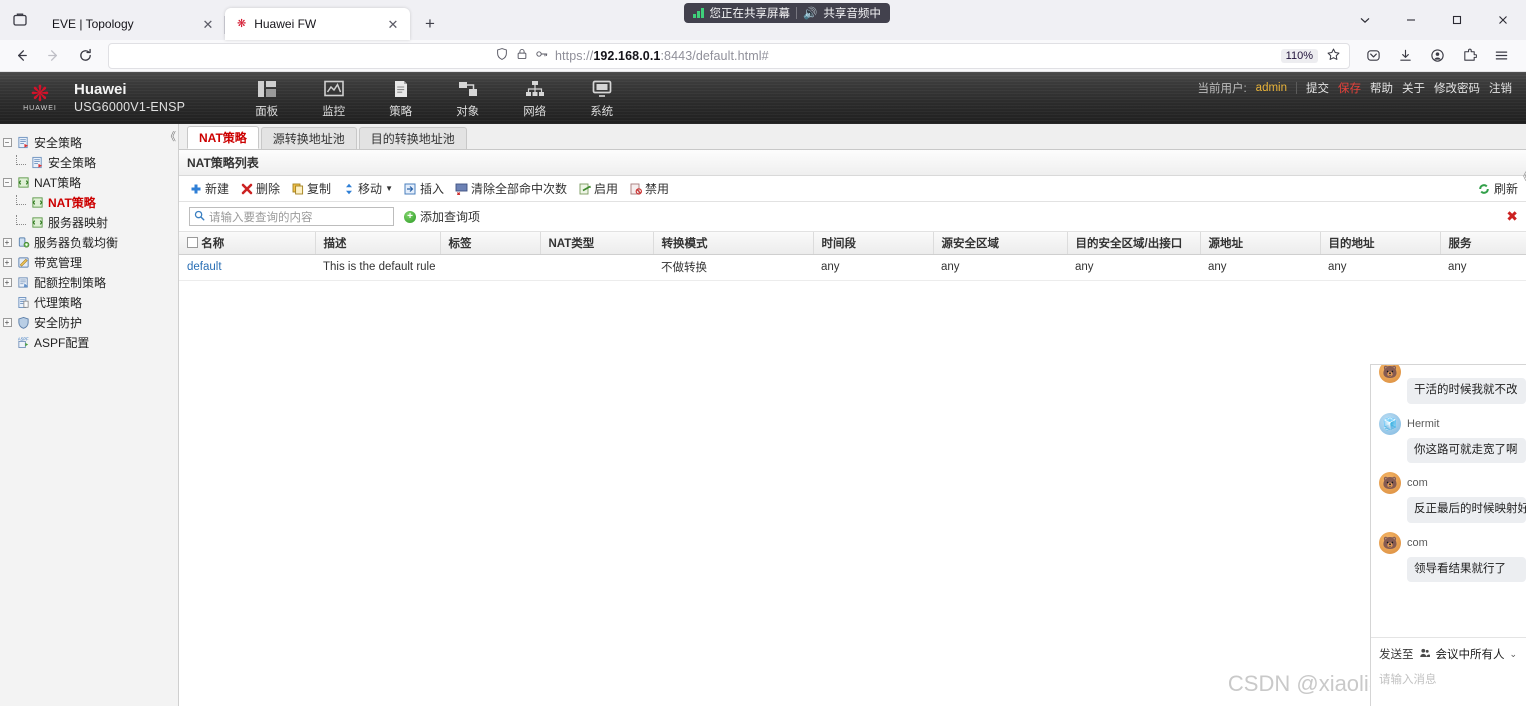 This screenshot has height=706, width=1526. What do you see at coordinates (1514, 654) in the screenshot?
I see `chevron-down-icon: ⌄` at bounding box center [1514, 654].